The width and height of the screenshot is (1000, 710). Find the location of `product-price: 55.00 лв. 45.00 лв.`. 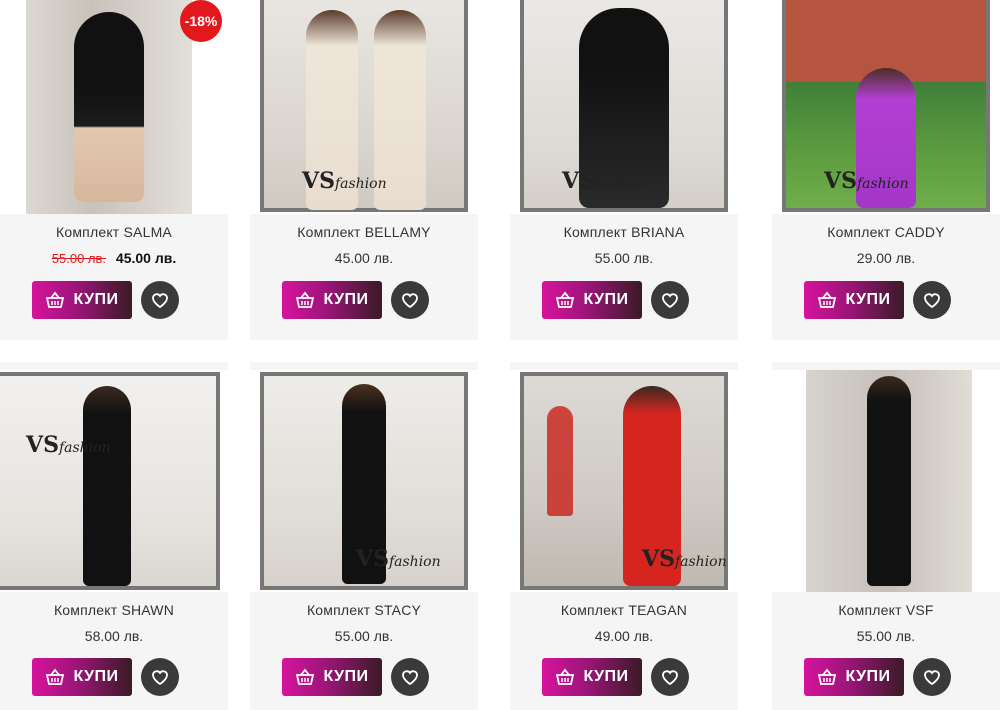

product-price: 55.00 лв. 45.00 лв. is located at coordinates (114, 258).